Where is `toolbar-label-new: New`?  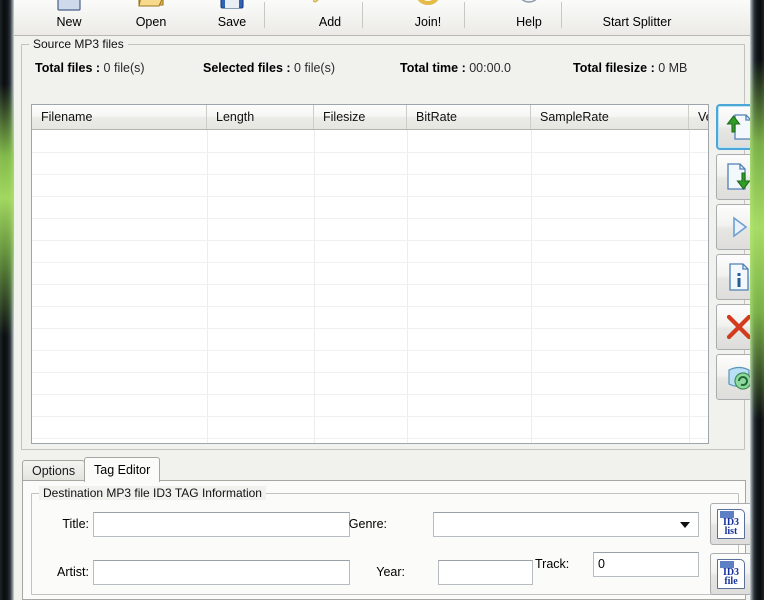 toolbar-label-new: New is located at coordinates (69, 22).